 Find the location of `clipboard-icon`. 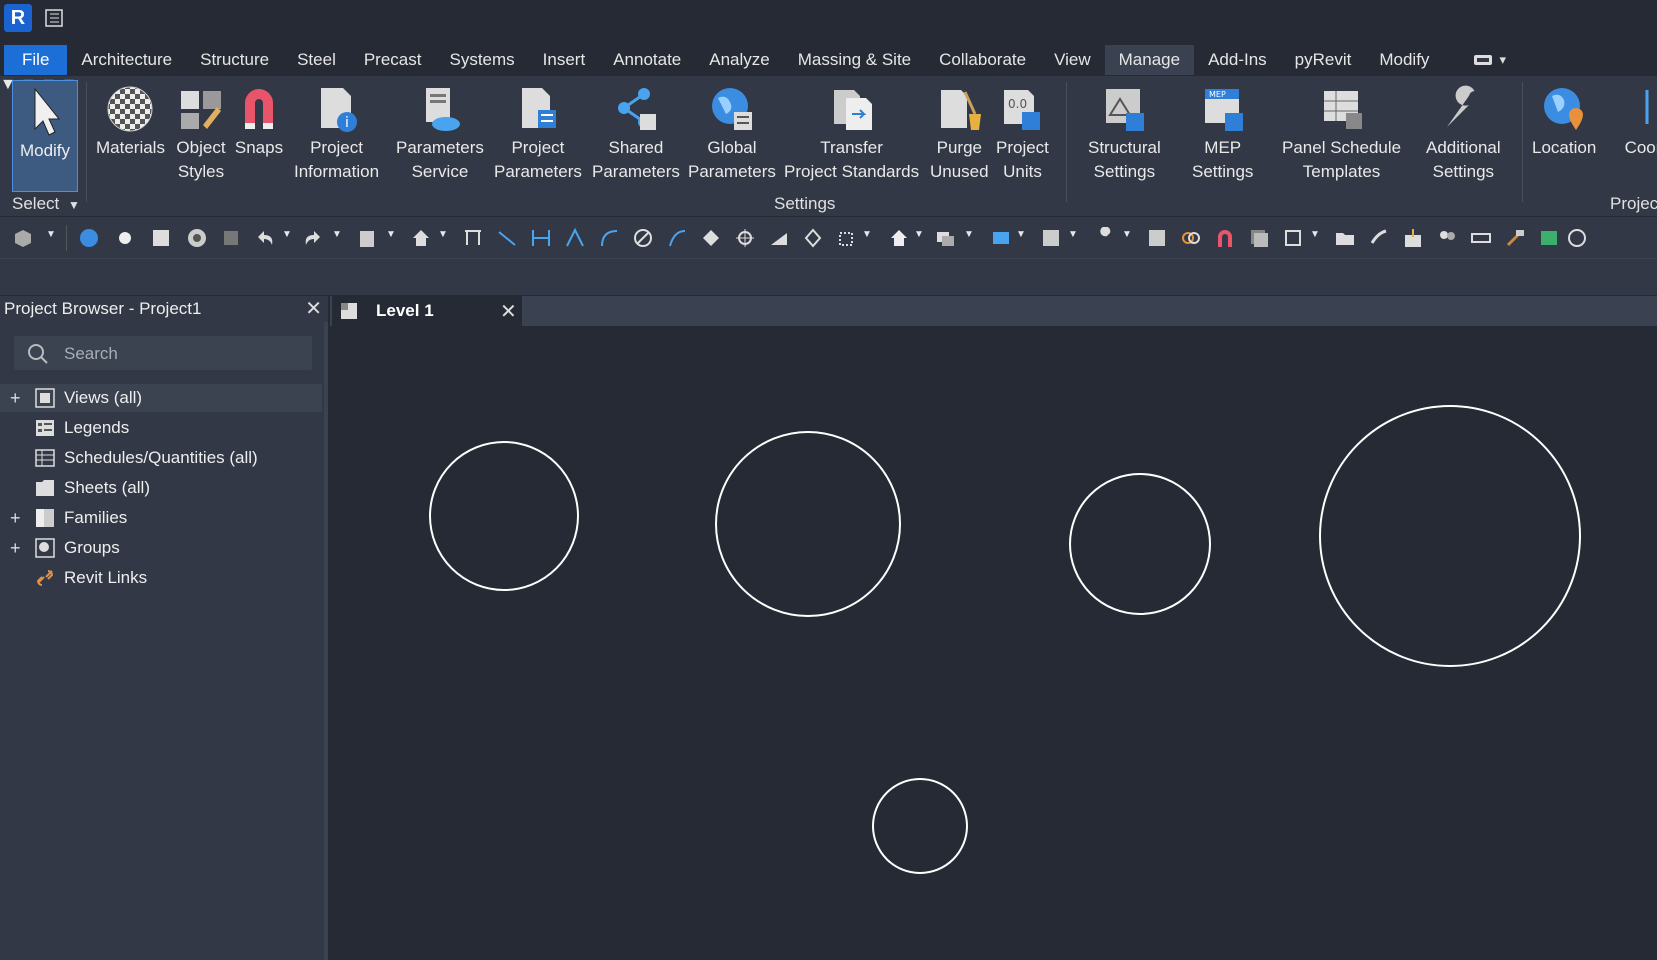

clipboard-icon is located at coordinates (367, 238).